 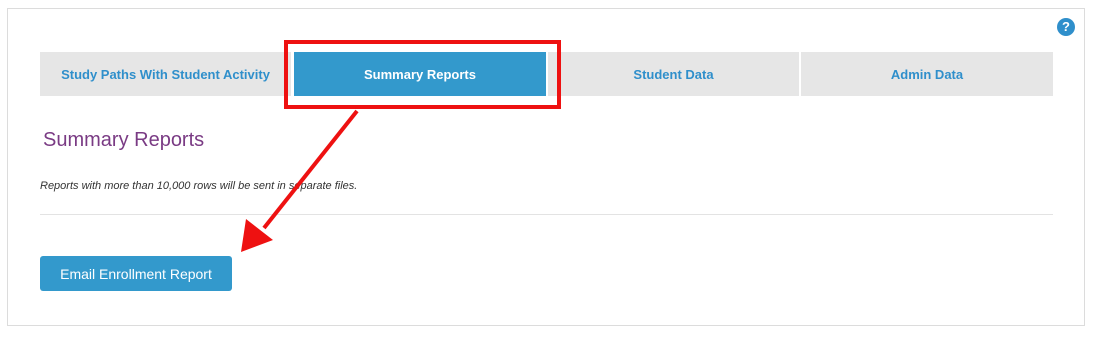 I want to click on tab-label: Summary Reports, so click(x=420, y=74).